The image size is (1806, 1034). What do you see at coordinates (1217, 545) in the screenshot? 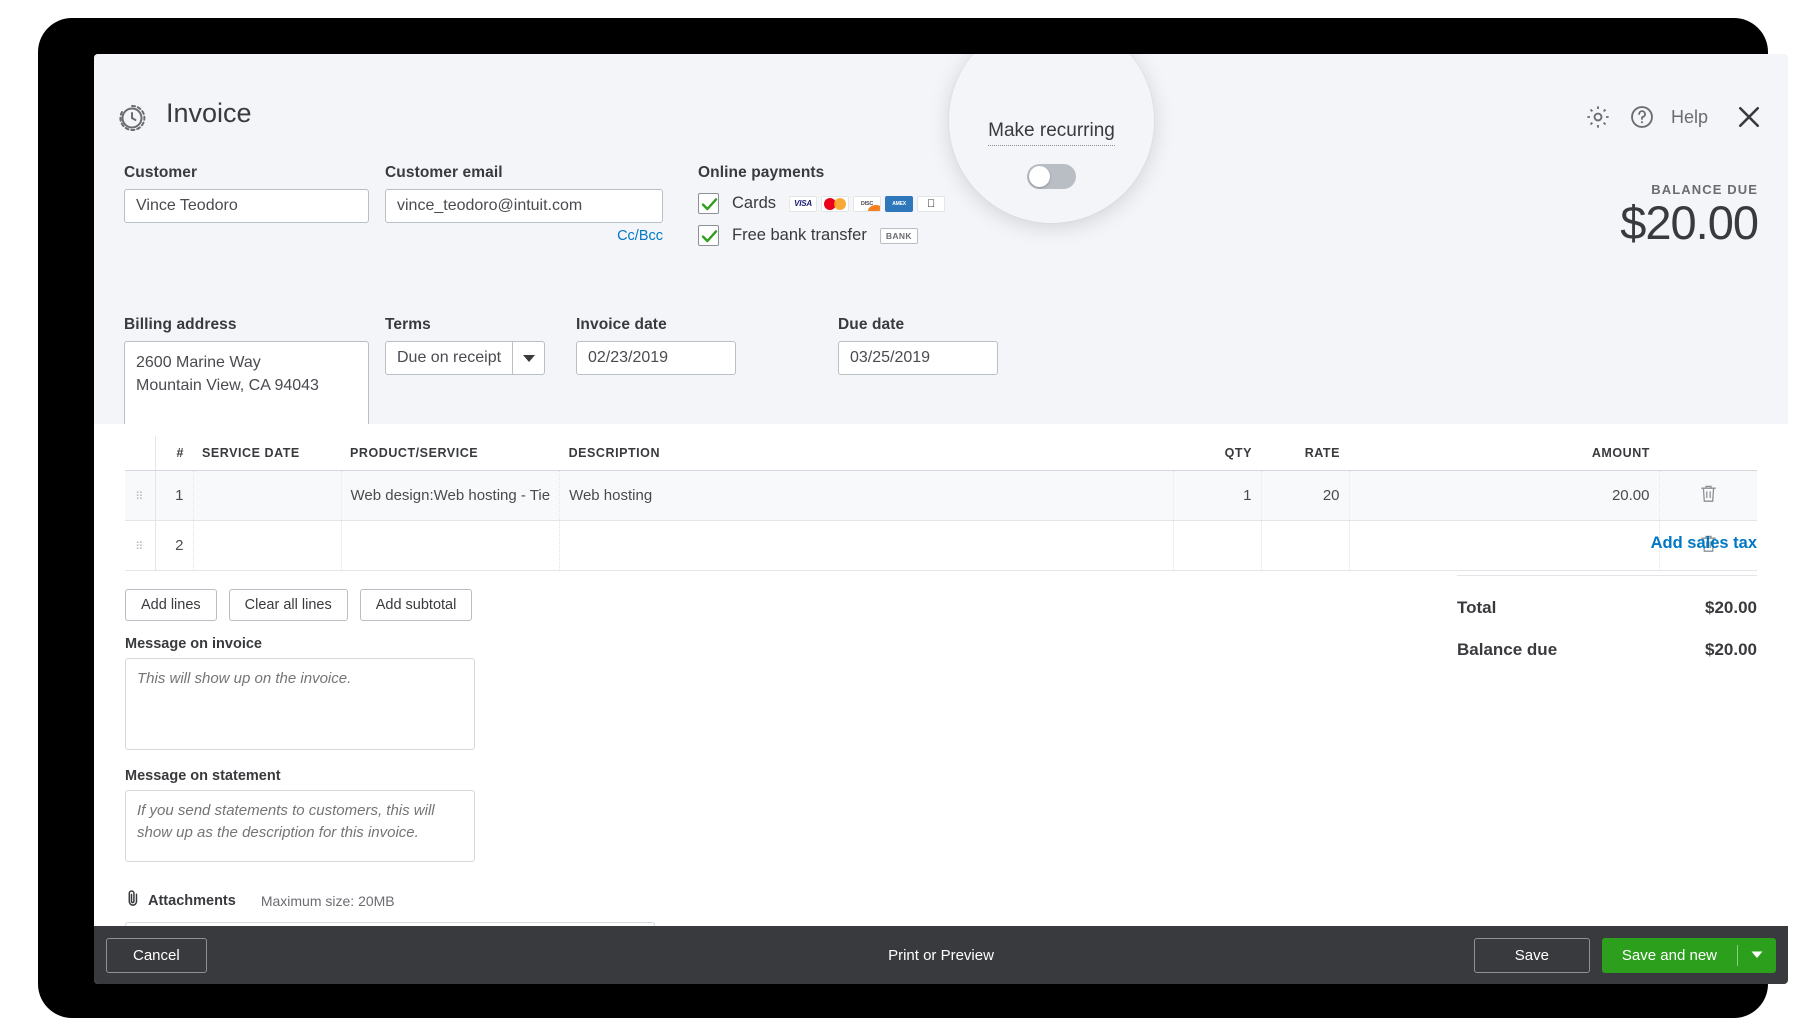
I see `row-qty` at bounding box center [1217, 545].